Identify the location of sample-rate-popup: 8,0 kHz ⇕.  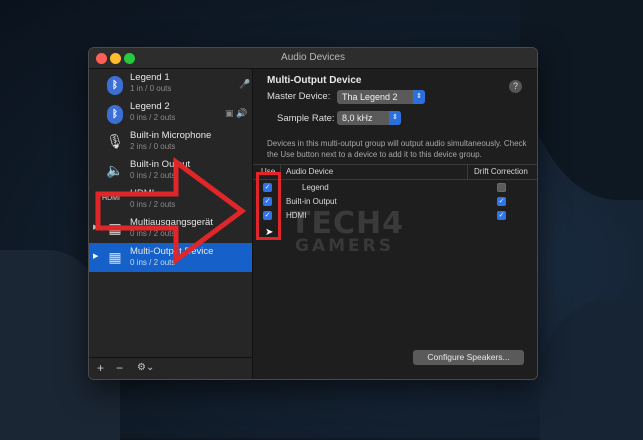
(369, 118).